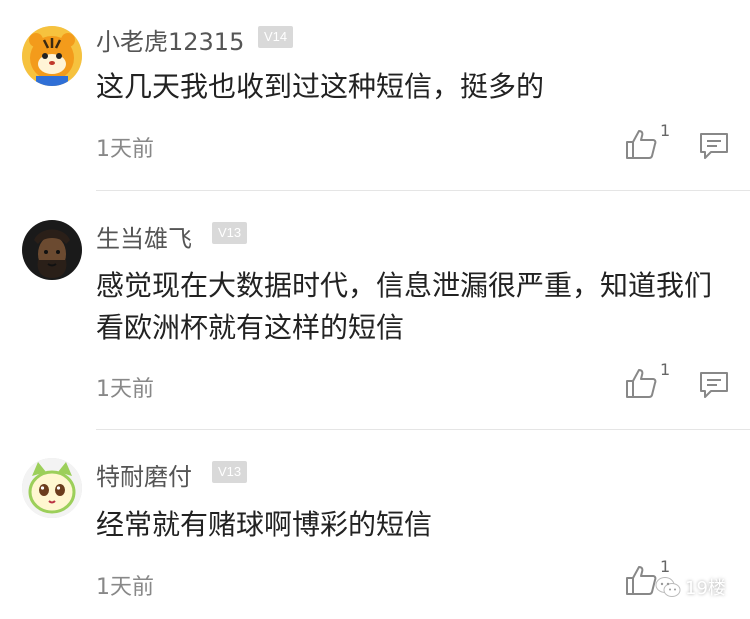 Image resolution: width=750 pixels, height=619 pixels. Describe the element at coordinates (705, 588) in the screenshot. I see `watermark-text: 19楼` at that location.